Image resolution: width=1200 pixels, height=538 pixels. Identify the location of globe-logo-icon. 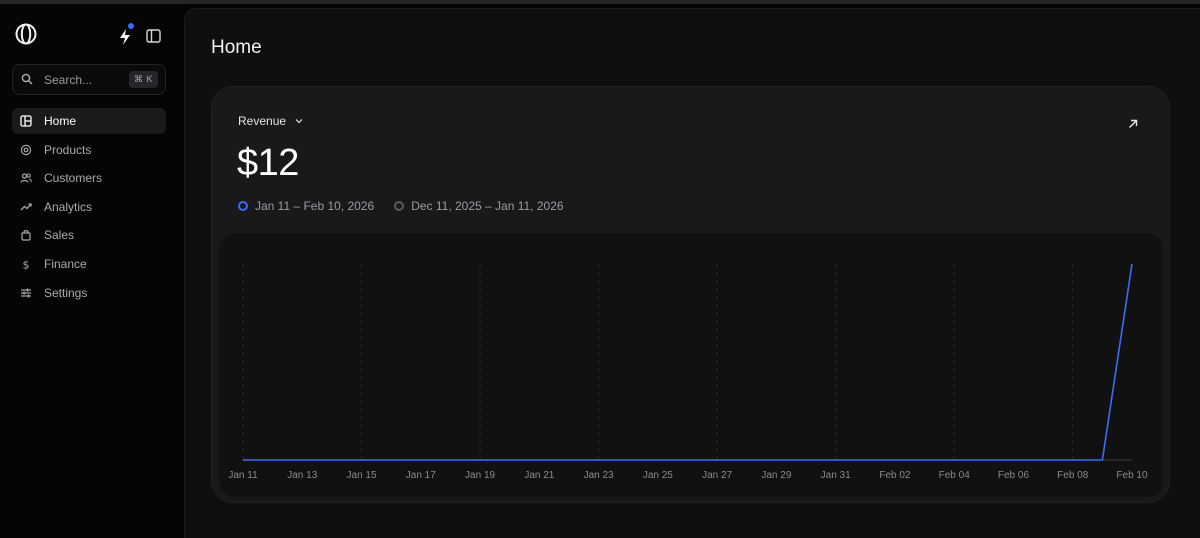
(26, 34).